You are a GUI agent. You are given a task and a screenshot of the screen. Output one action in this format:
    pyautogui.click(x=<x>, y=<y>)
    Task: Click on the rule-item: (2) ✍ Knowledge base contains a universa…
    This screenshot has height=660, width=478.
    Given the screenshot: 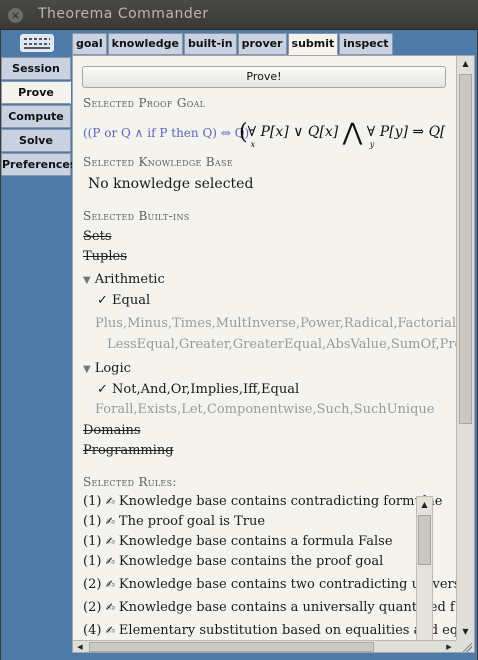 What is the action you would take?
    pyautogui.click(x=269, y=607)
    